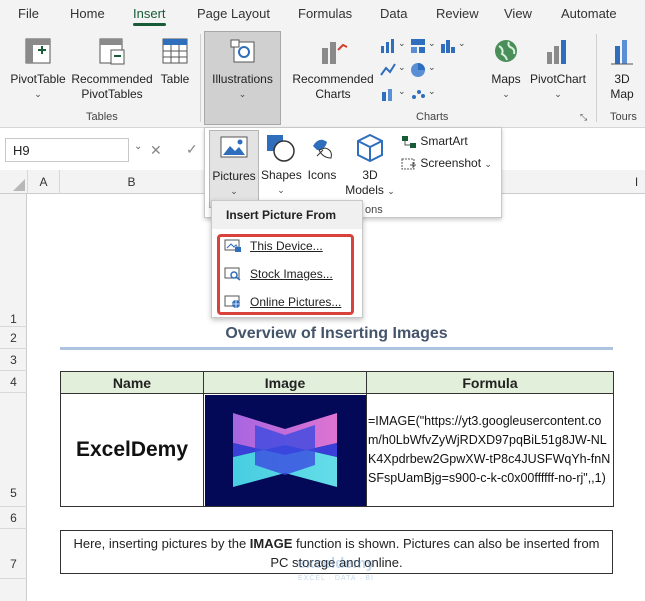 The height and width of the screenshot is (601, 645). Describe the element at coordinates (558, 69) in the screenshot. I see `pivotchart-button: PivotChart ⌄` at that location.